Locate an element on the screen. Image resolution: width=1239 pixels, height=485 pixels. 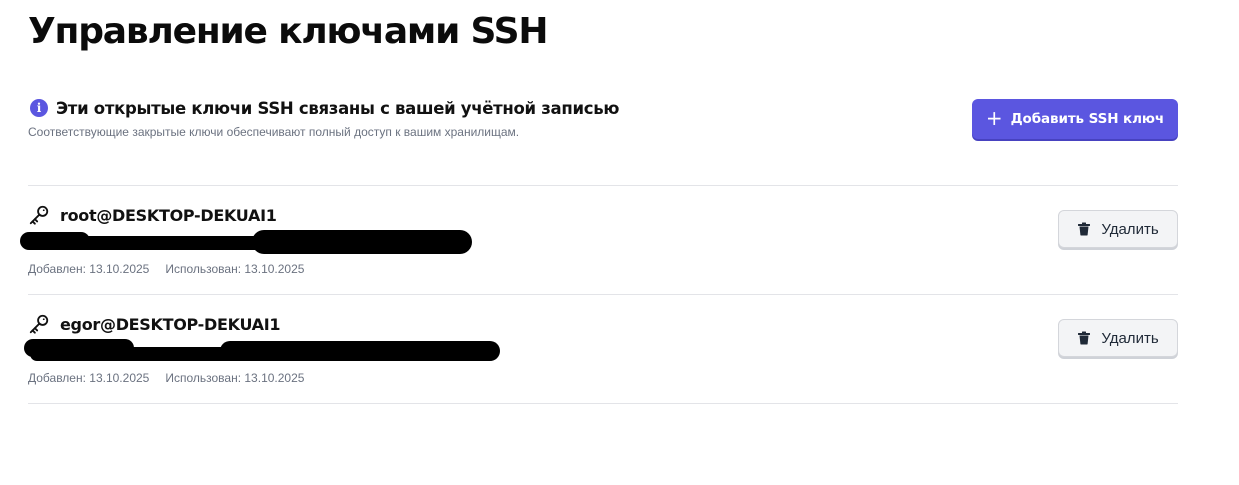
key-name: root@DESKTOP-DEKUAI1 is located at coordinates (168, 215).